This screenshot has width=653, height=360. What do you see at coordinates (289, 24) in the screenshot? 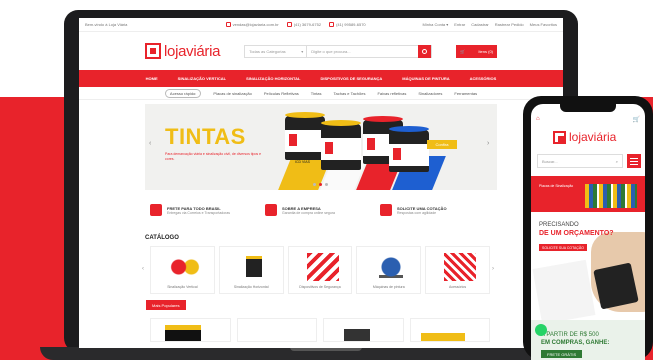
I see `phone-icon` at bounding box center [289, 24].